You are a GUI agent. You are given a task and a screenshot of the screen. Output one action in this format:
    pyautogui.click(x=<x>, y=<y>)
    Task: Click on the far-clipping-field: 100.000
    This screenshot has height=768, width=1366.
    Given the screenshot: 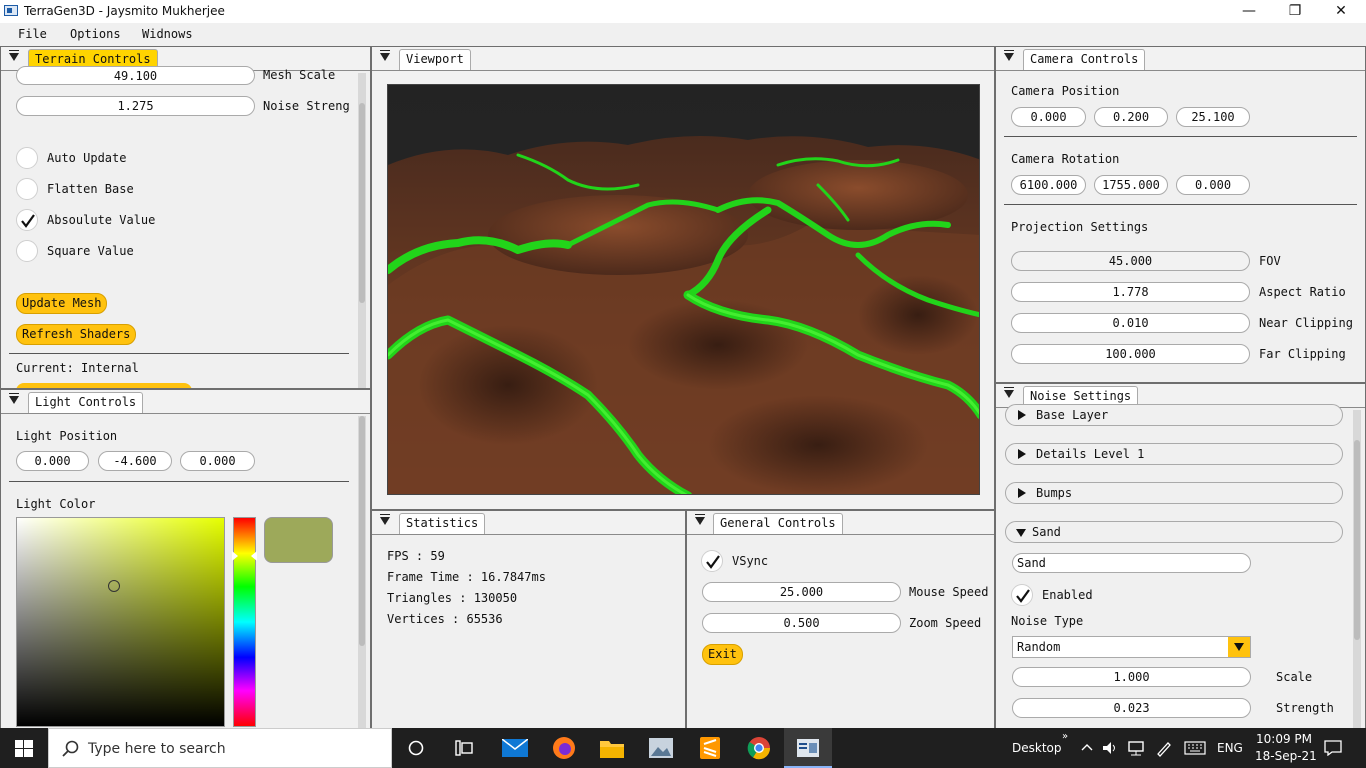 What is the action you would take?
    pyautogui.click(x=1130, y=354)
    